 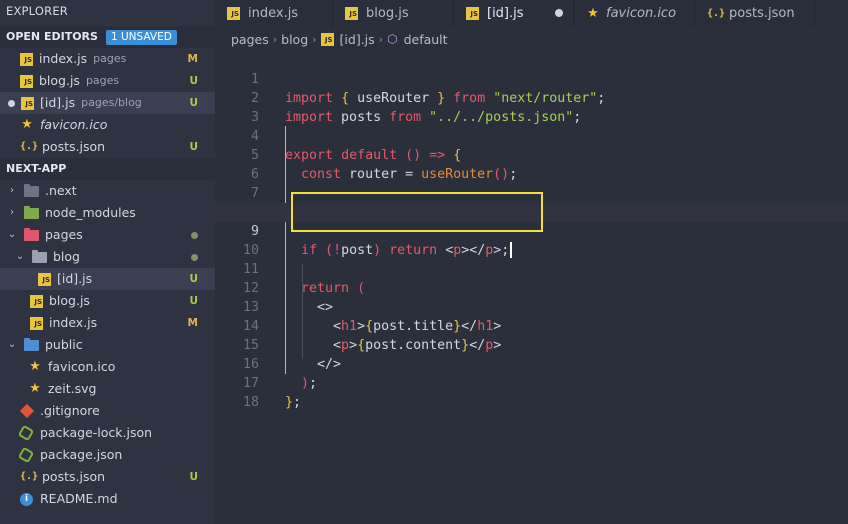 I want to click on file-name: .gitignore, so click(x=70, y=410).